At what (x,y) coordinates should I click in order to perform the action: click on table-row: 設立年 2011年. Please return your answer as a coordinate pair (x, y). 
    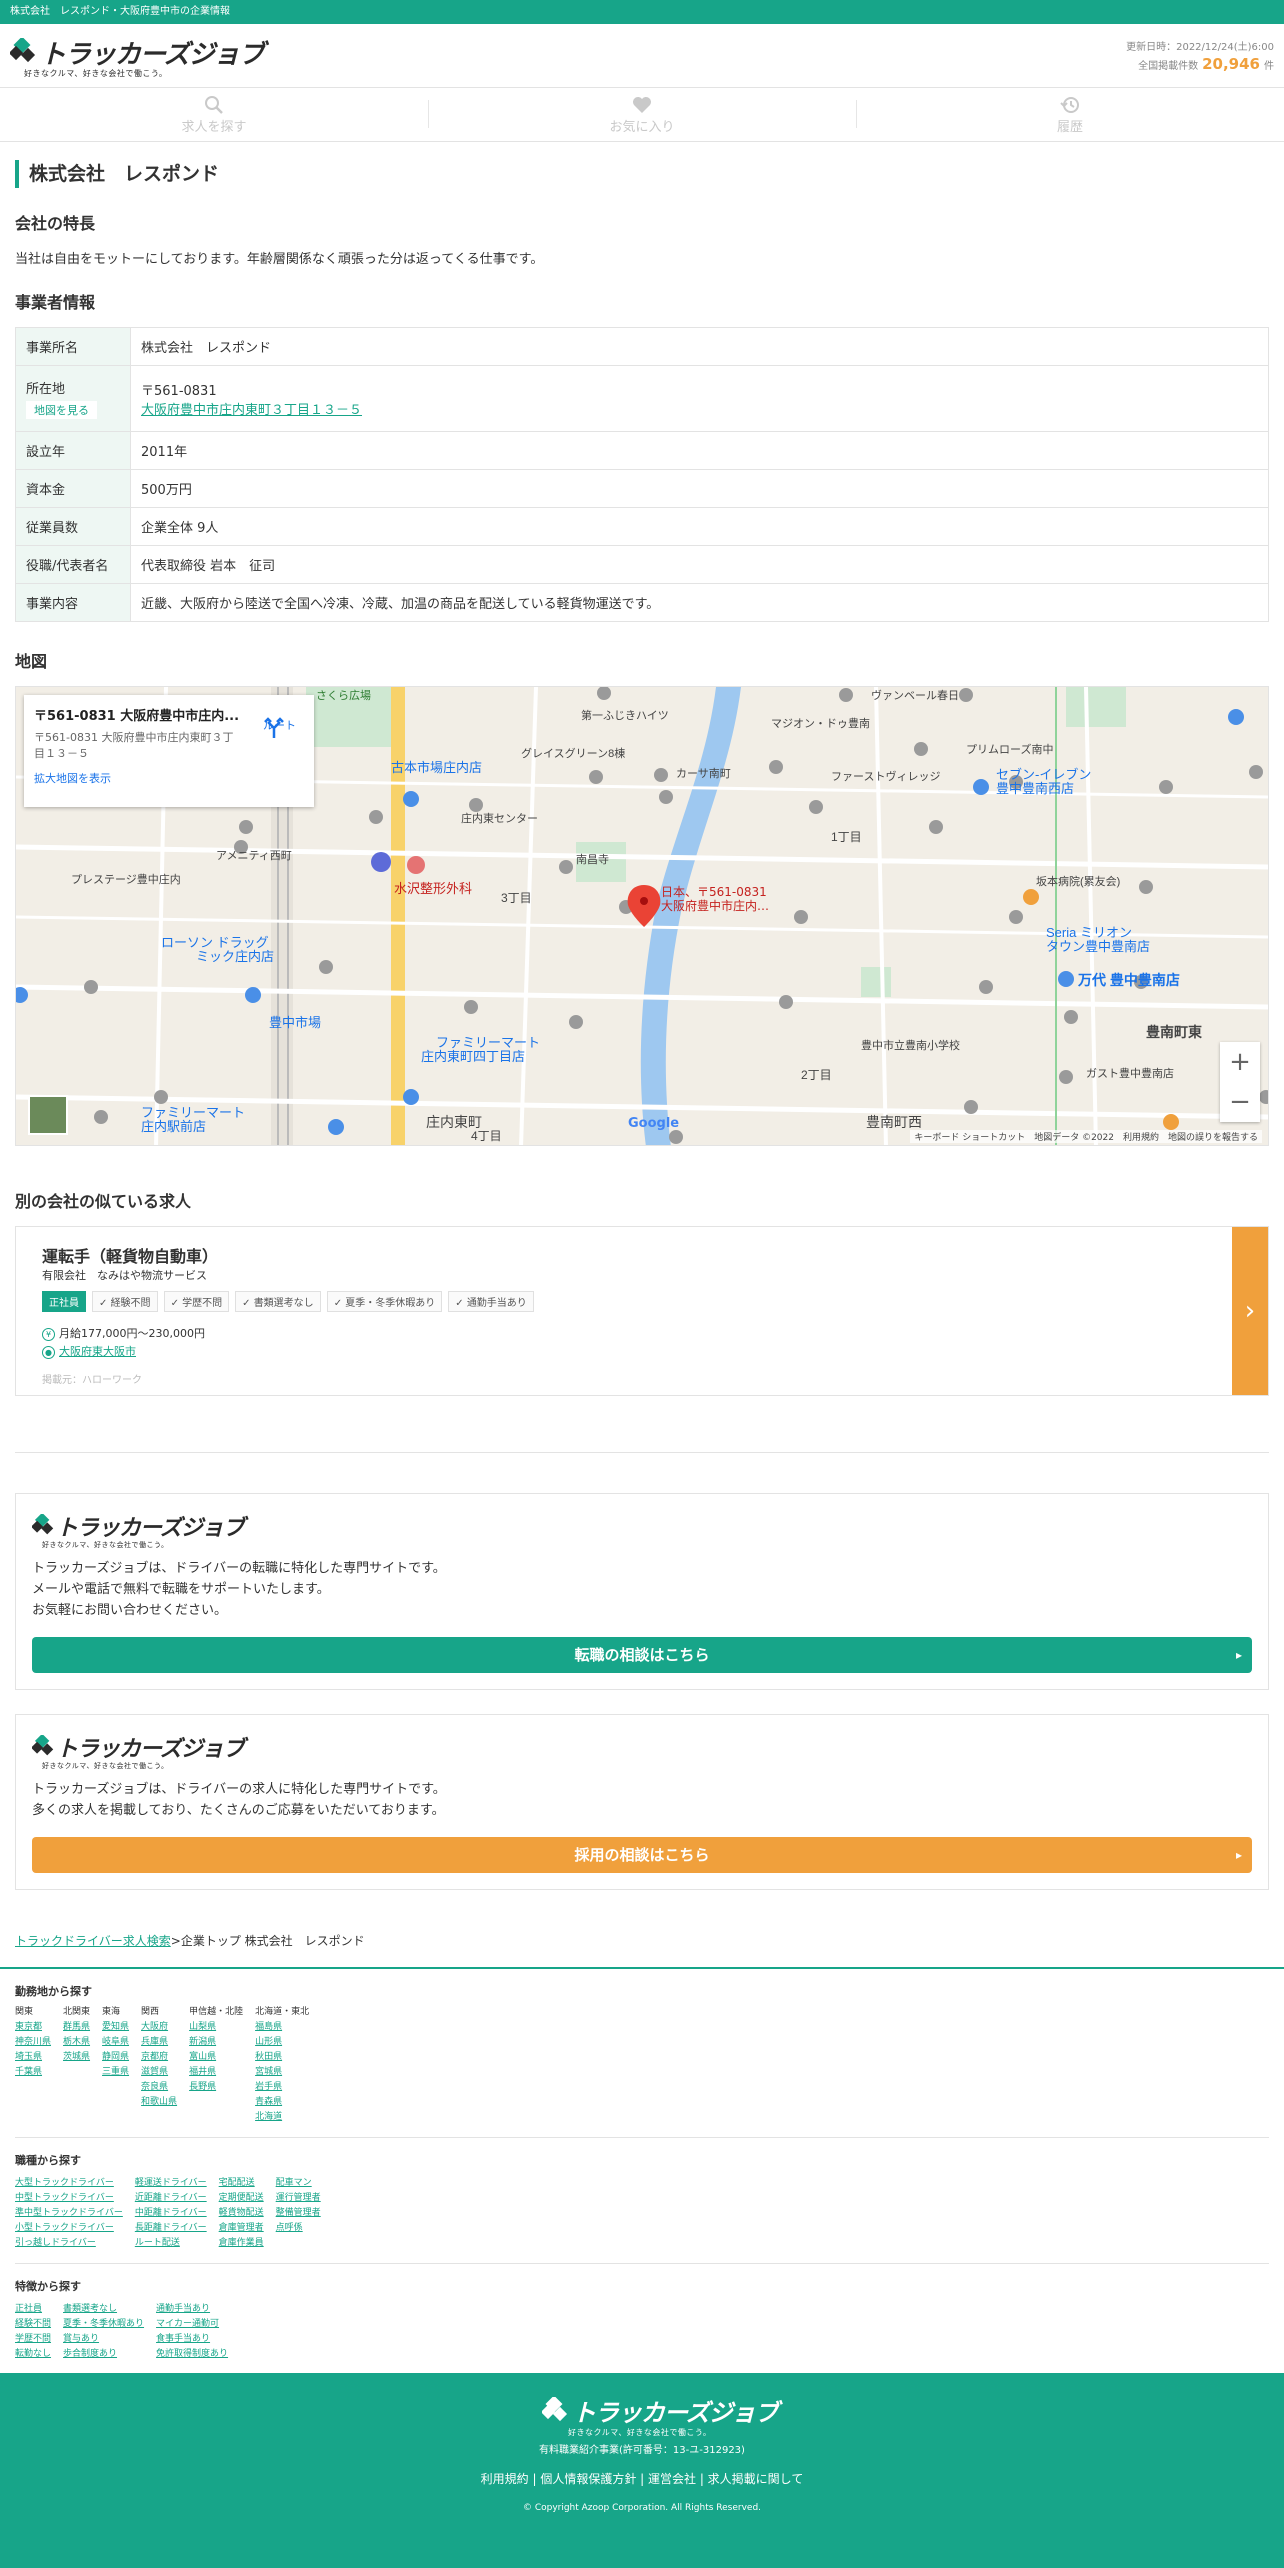
    Looking at the image, I should click on (642, 450).